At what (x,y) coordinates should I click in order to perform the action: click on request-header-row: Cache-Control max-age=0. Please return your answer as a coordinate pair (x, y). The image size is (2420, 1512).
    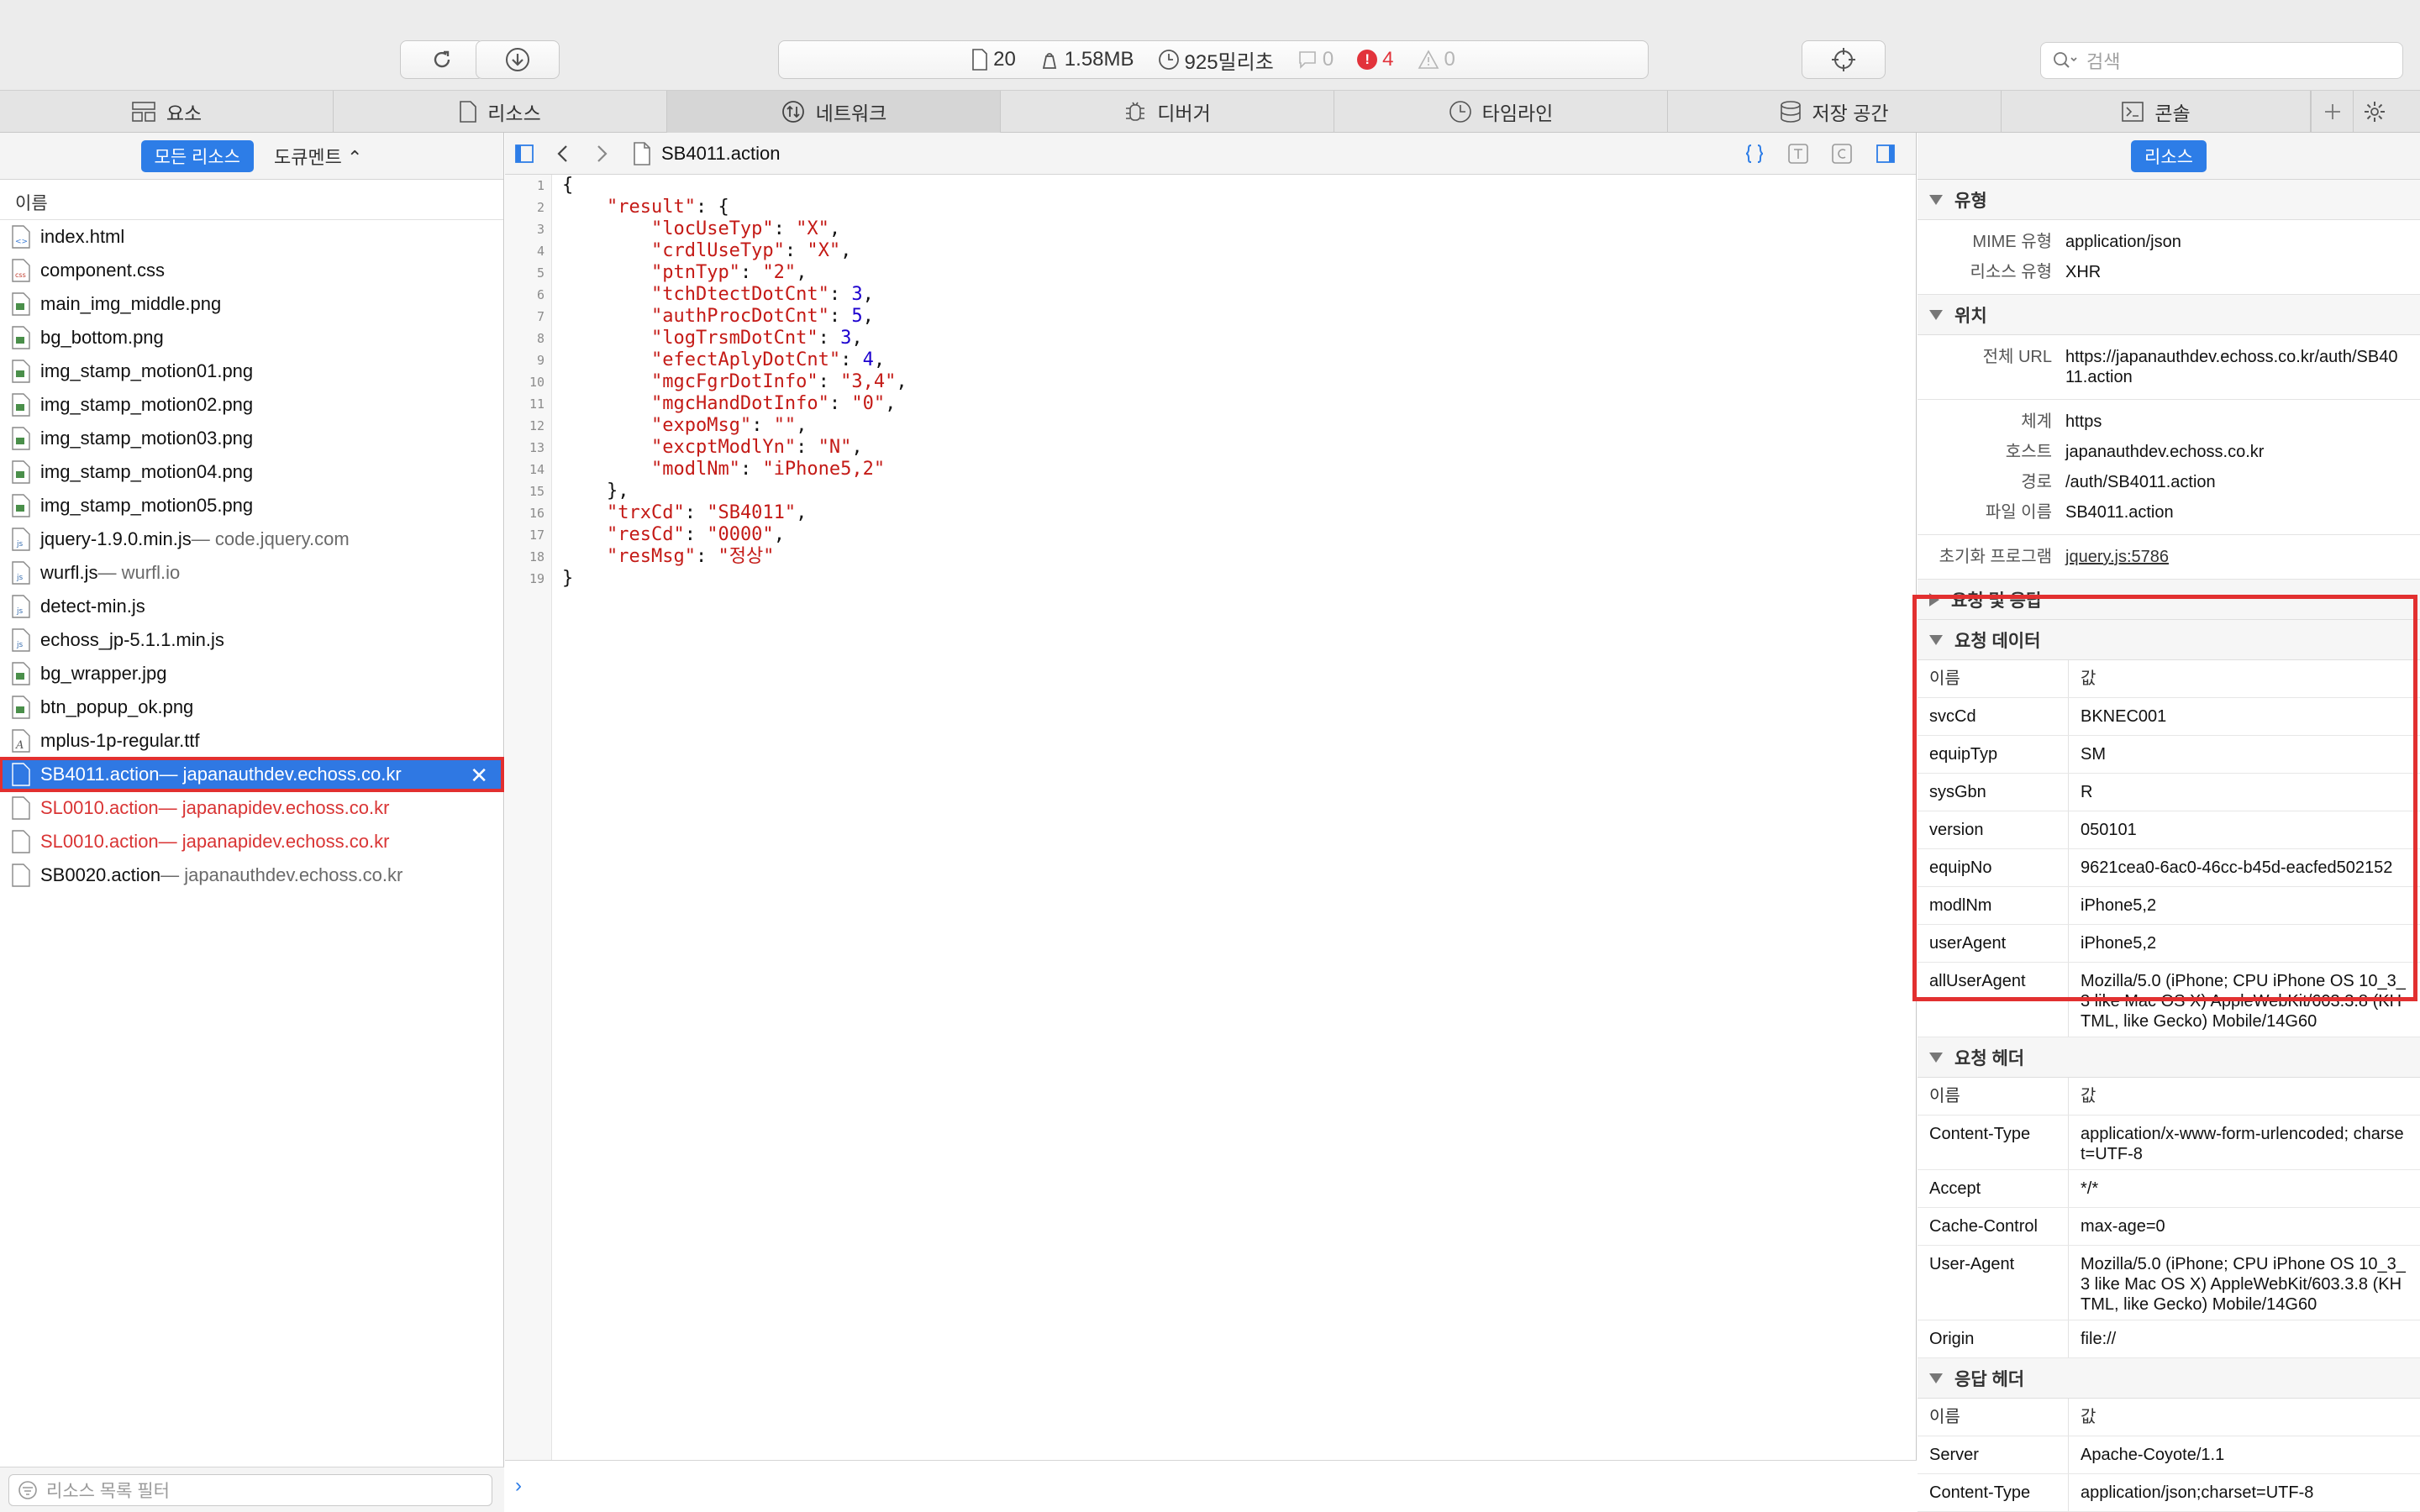
    Looking at the image, I should click on (2169, 1227).